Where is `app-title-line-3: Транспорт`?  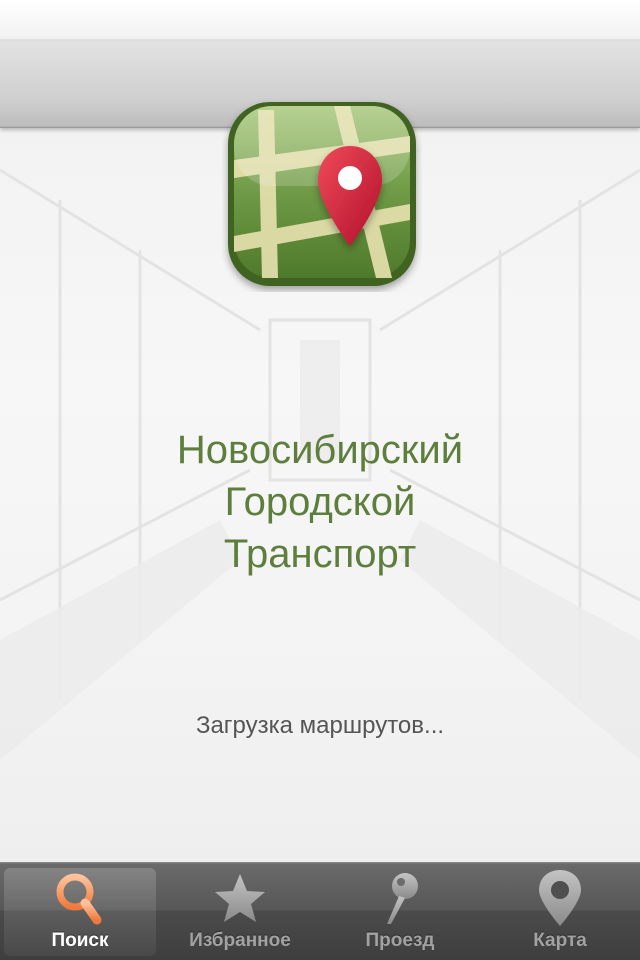 app-title-line-3: Транспорт is located at coordinates (320, 554).